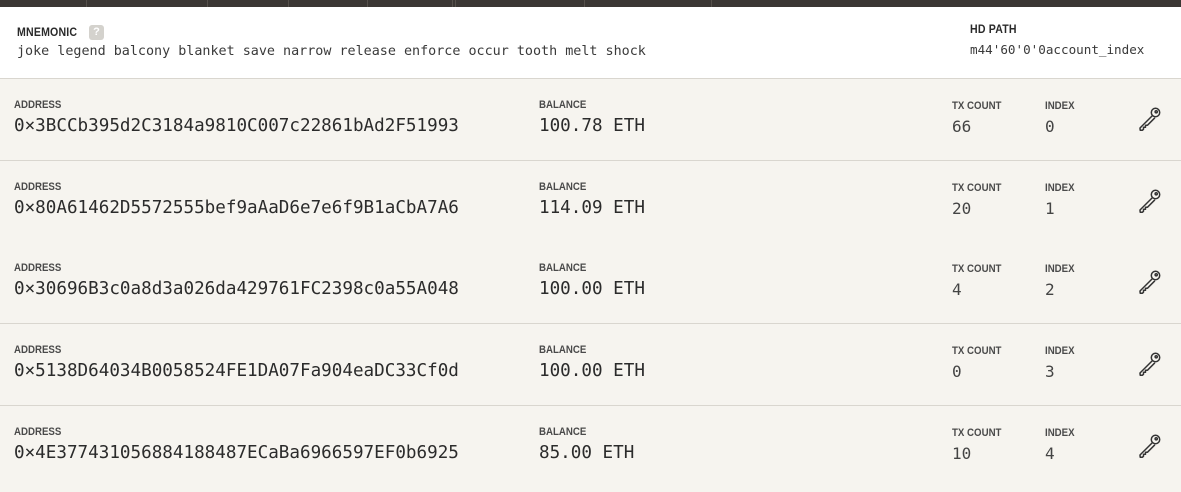  What do you see at coordinates (957, 371) in the screenshot?
I see `account-tx-count: 0` at bounding box center [957, 371].